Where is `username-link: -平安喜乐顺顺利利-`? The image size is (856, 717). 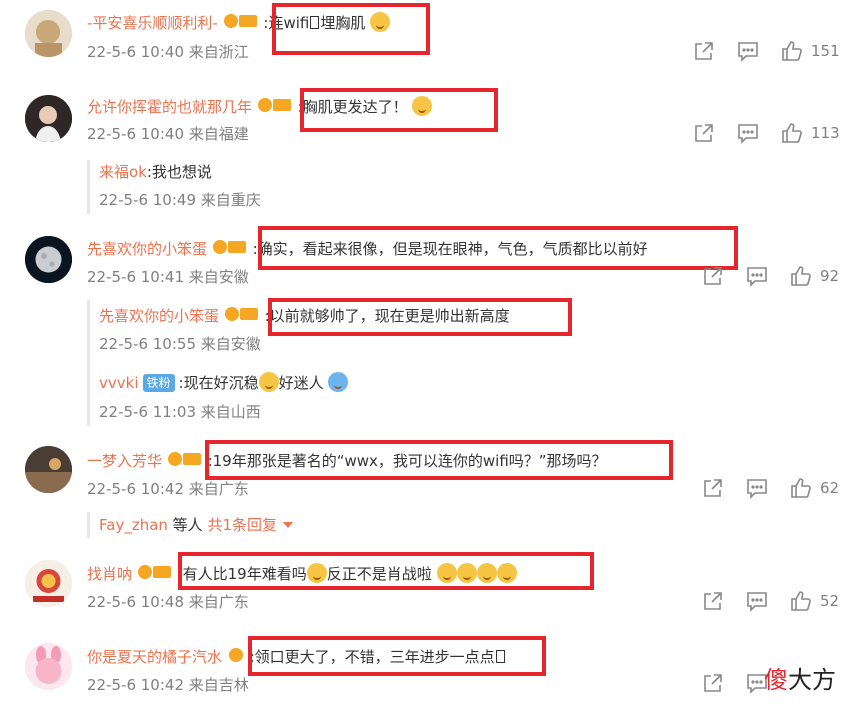 username-link: -平安喜乐顺顺利利- is located at coordinates (152, 23).